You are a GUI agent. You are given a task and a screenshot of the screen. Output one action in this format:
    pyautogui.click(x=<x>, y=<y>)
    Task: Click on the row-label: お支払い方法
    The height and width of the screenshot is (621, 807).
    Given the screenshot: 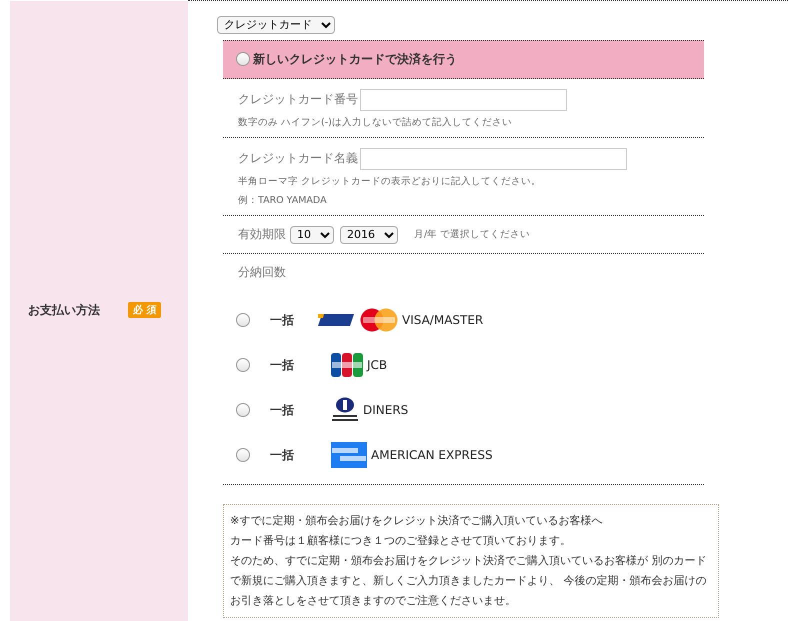 What is the action you would take?
    pyautogui.click(x=64, y=310)
    